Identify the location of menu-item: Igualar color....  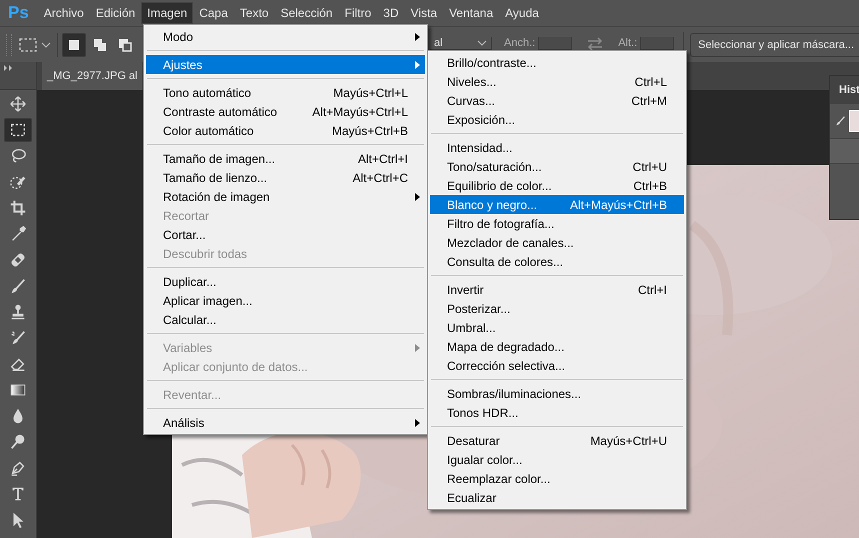
(557, 459).